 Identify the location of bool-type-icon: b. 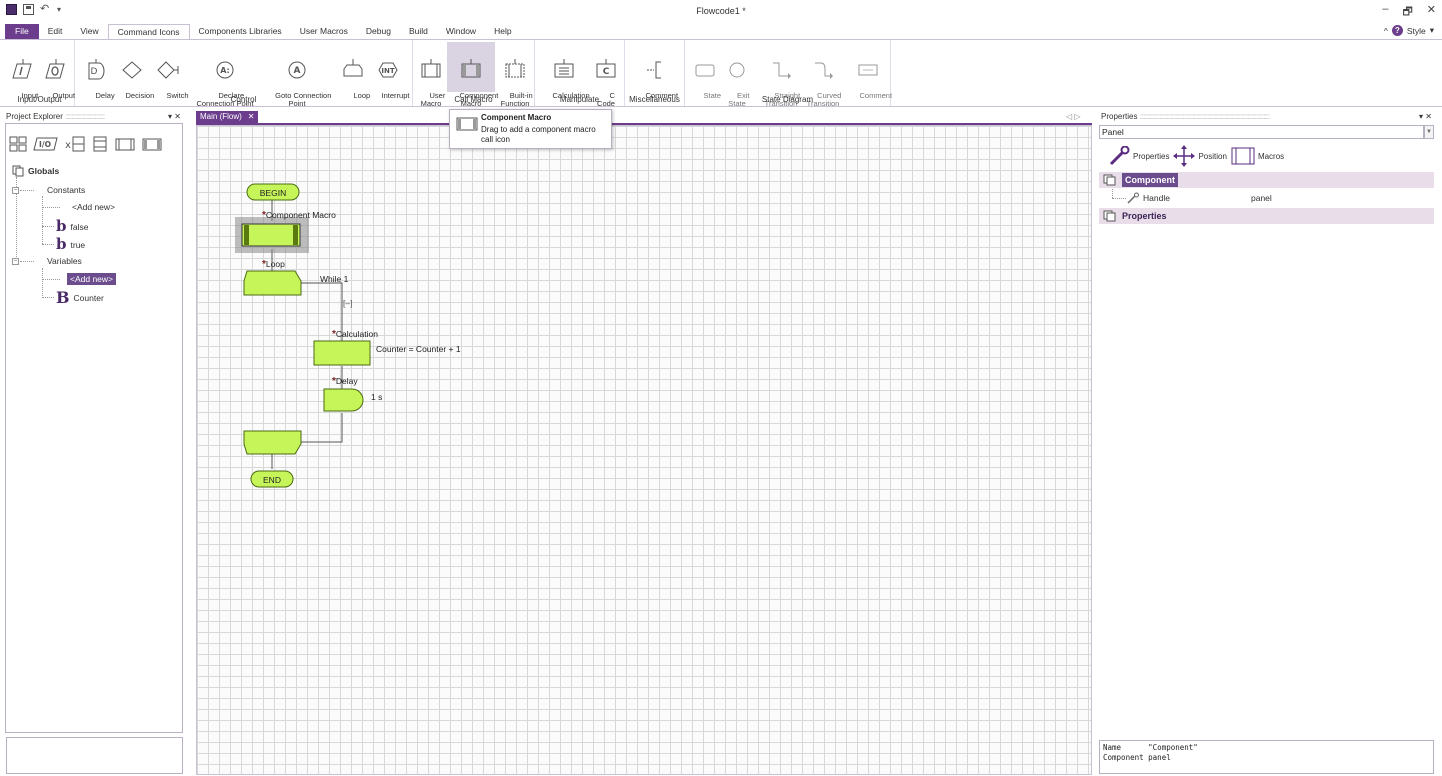
(61, 226).